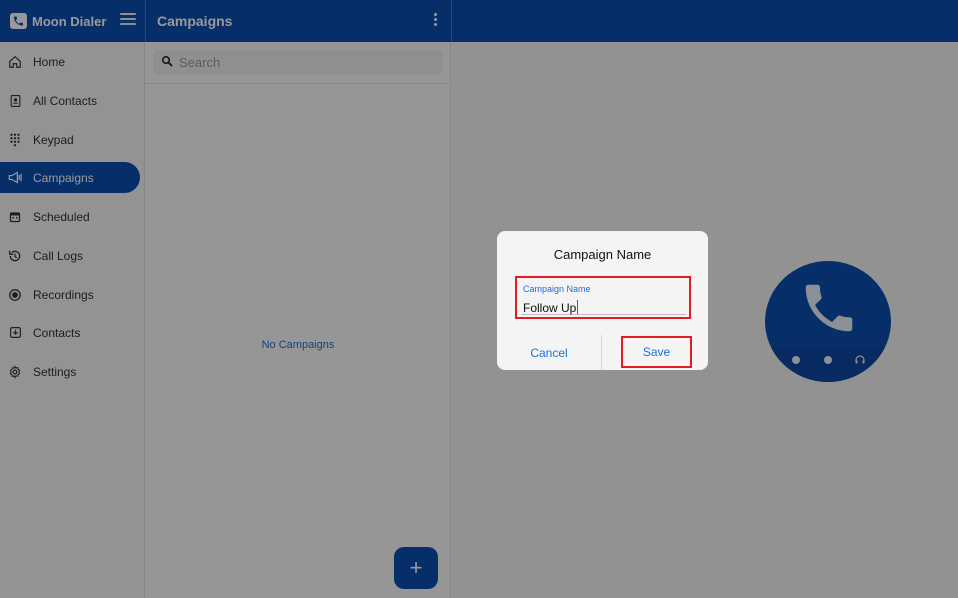 This screenshot has height=598, width=958. What do you see at coordinates (601, 352) in the screenshot?
I see `divider` at bounding box center [601, 352].